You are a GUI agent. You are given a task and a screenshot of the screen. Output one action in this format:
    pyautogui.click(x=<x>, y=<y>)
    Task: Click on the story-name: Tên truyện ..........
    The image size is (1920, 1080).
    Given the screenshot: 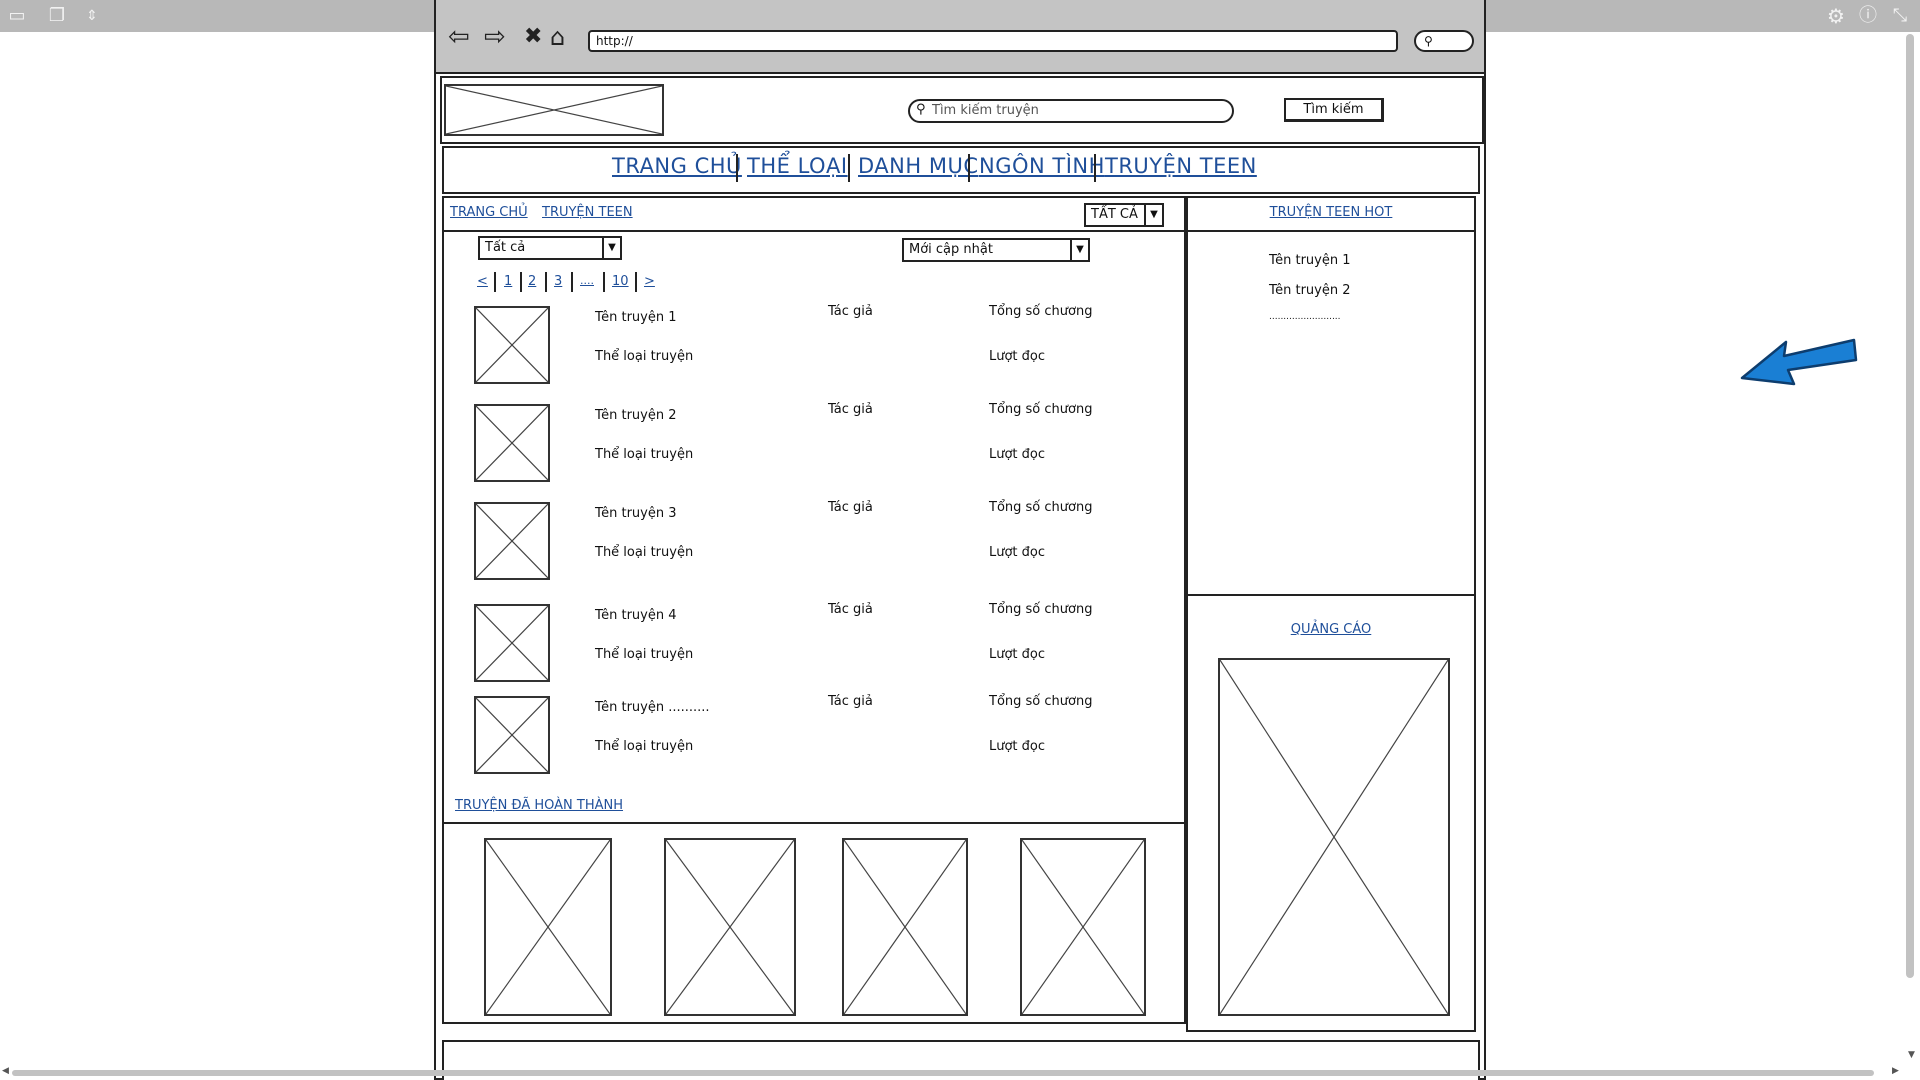 What is the action you would take?
    pyautogui.click(x=652, y=707)
    